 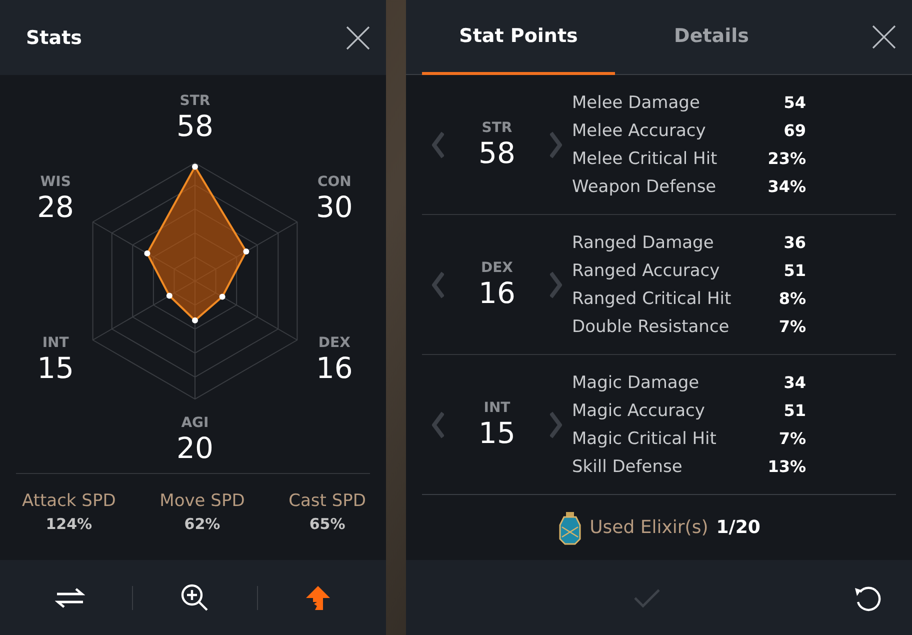 I want to click on attribute-name: Magic Accuracy, so click(x=638, y=410).